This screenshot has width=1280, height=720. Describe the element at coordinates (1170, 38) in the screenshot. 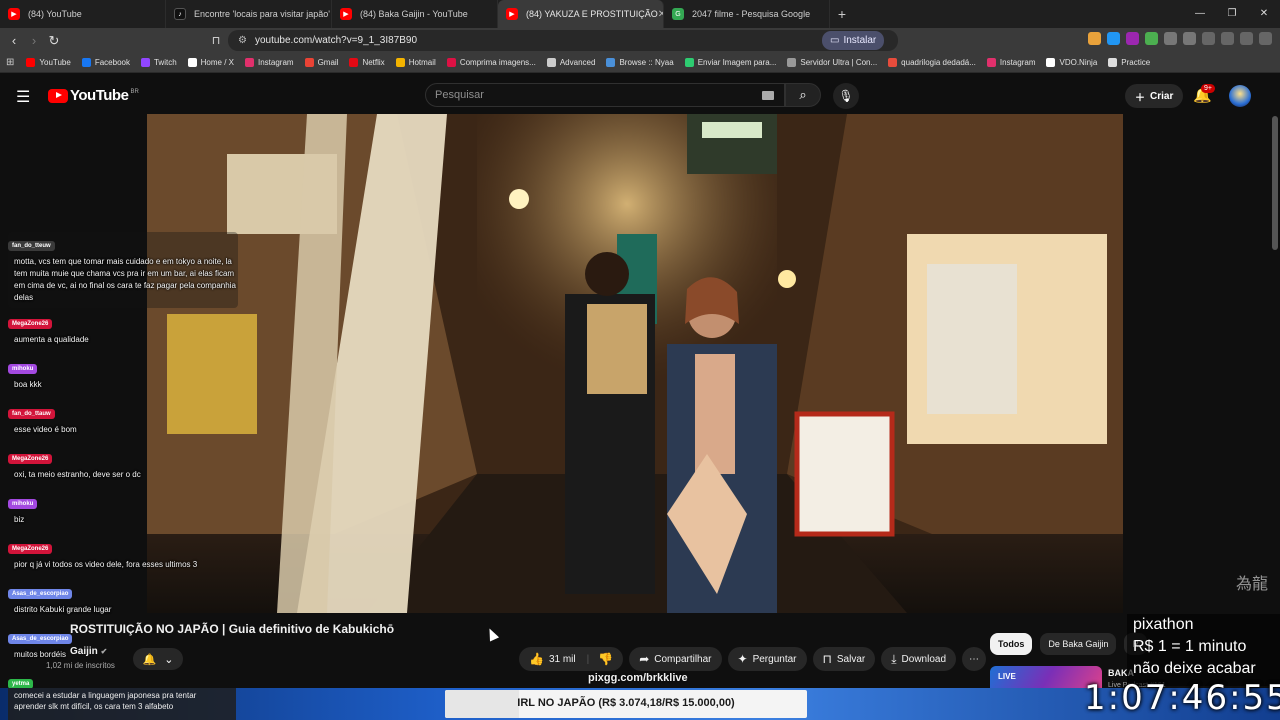

I see `extensions-puzzle-icon` at that location.